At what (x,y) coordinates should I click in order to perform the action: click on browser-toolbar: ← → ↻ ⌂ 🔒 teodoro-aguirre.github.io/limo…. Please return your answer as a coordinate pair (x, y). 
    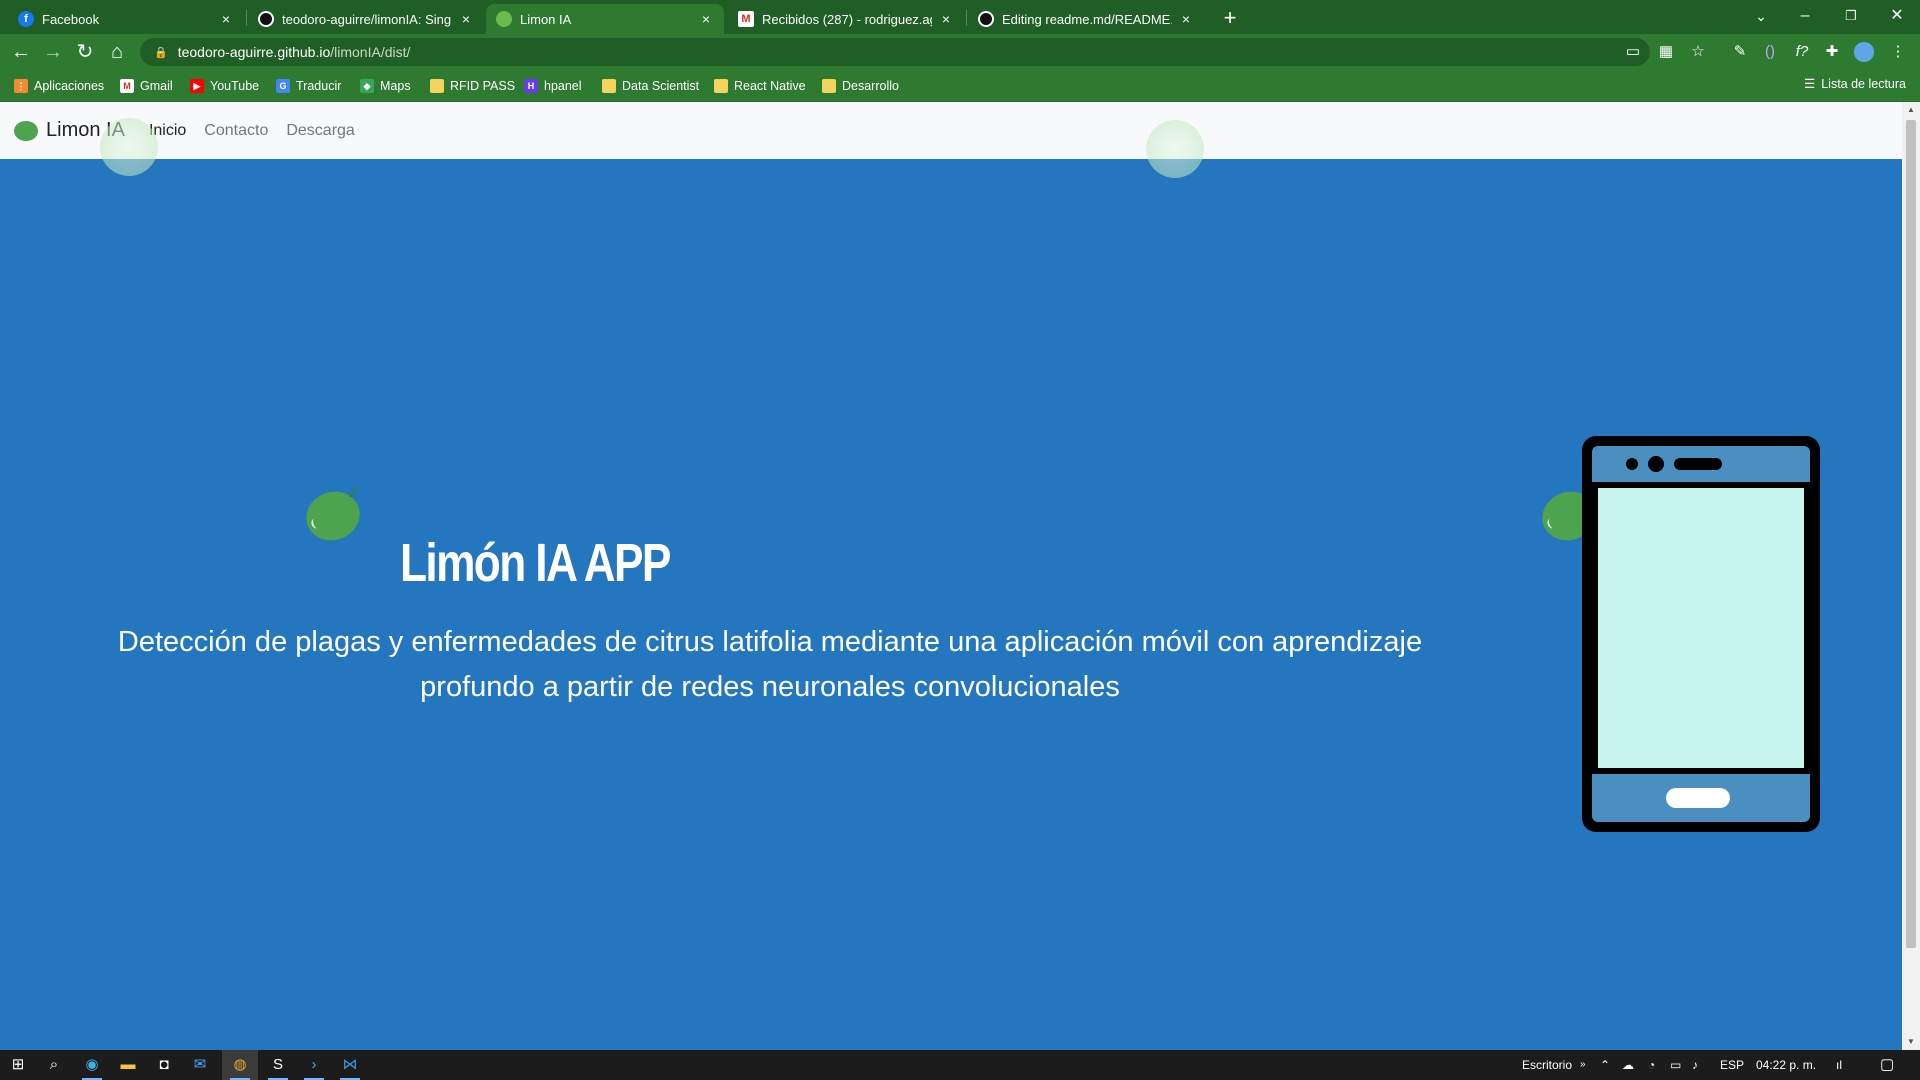
    Looking at the image, I should click on (960, 52).